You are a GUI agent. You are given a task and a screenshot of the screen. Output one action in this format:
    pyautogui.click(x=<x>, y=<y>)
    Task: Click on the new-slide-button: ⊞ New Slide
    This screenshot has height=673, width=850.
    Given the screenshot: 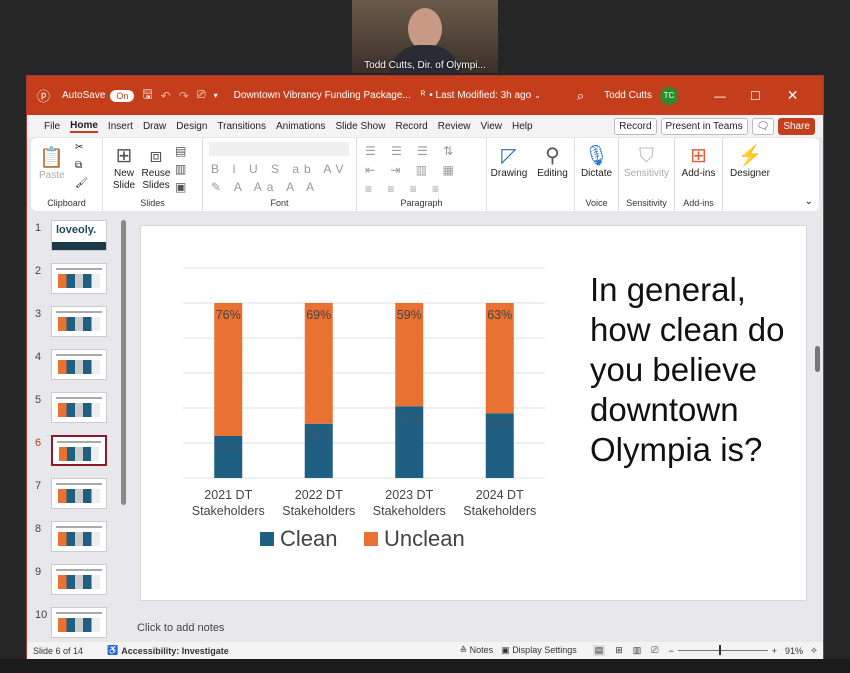 What is the action you would take?
    pyautogui.click(x=124, y=168)
    